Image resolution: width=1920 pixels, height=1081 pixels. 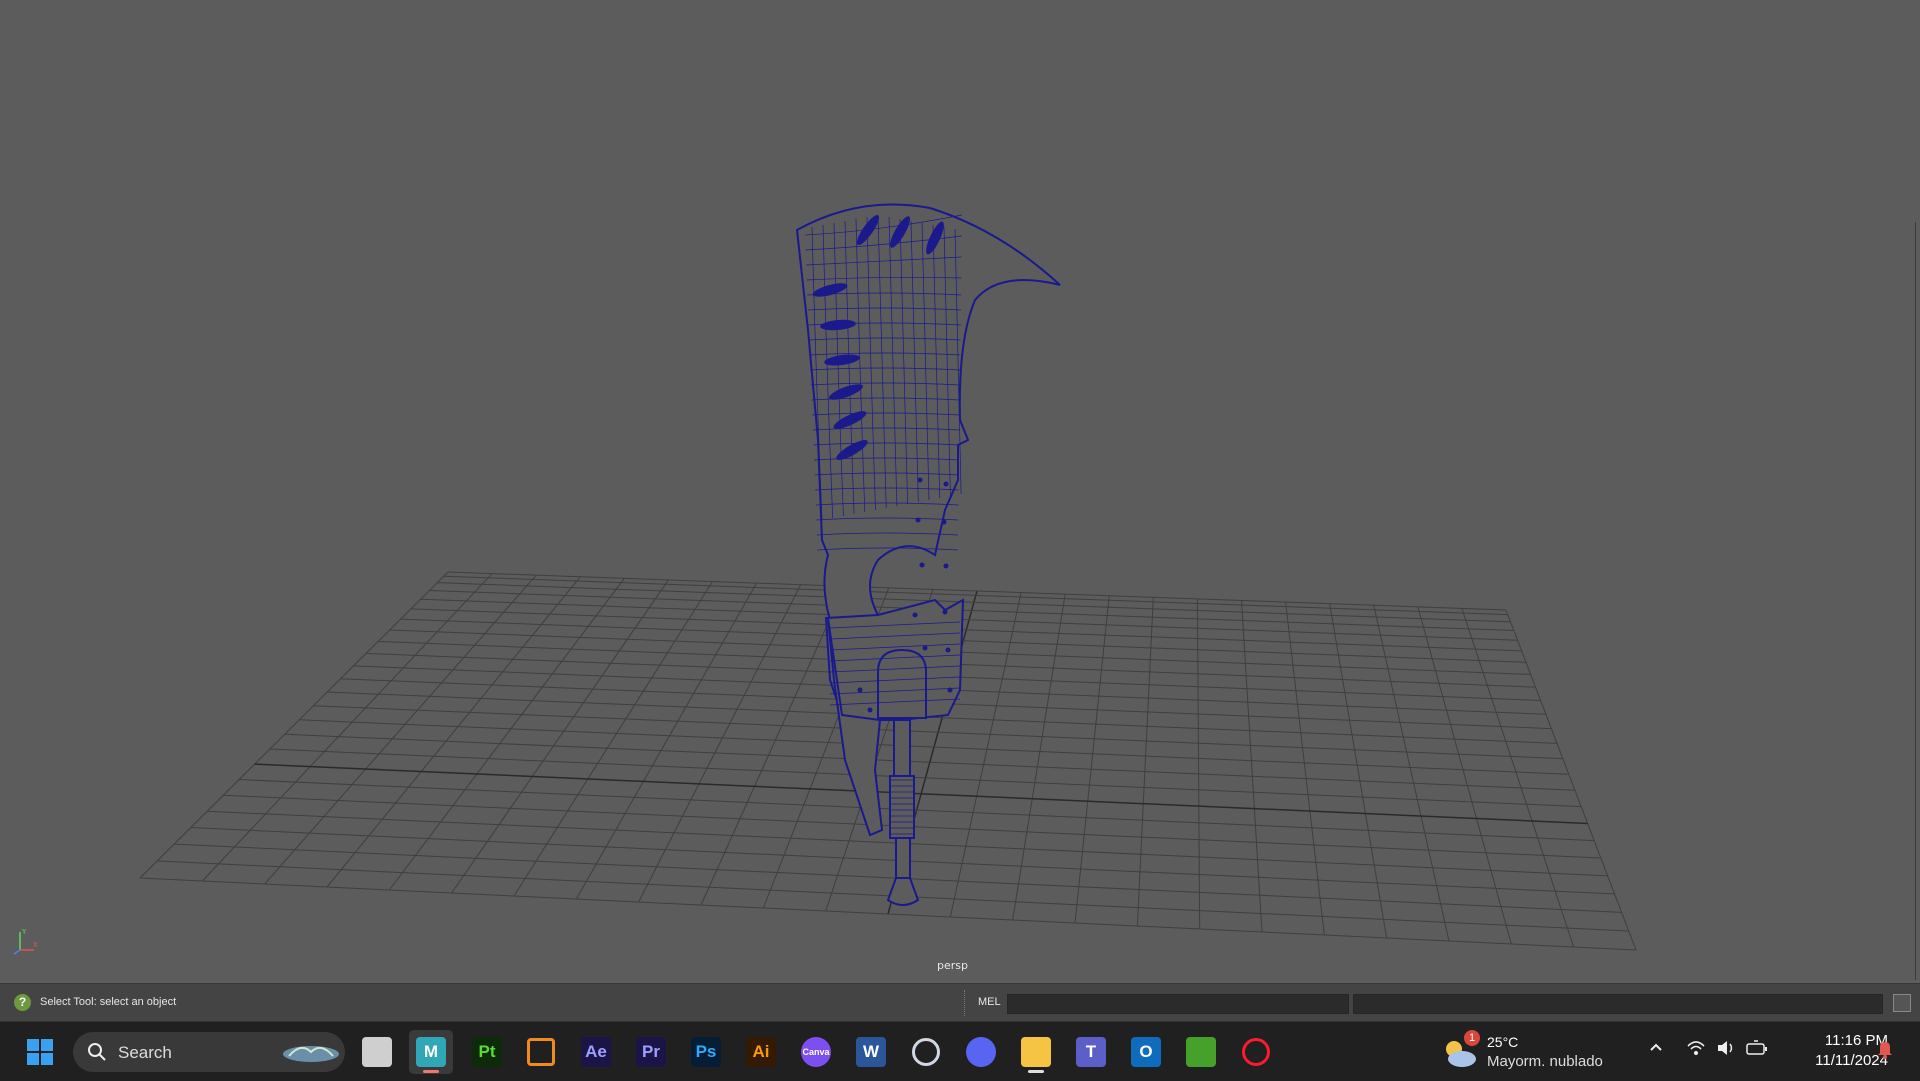 What do you see at coordinates (1902, 1003) in the screenshot?
I see `script-editor-button` at bounding box center [1902, 1003].